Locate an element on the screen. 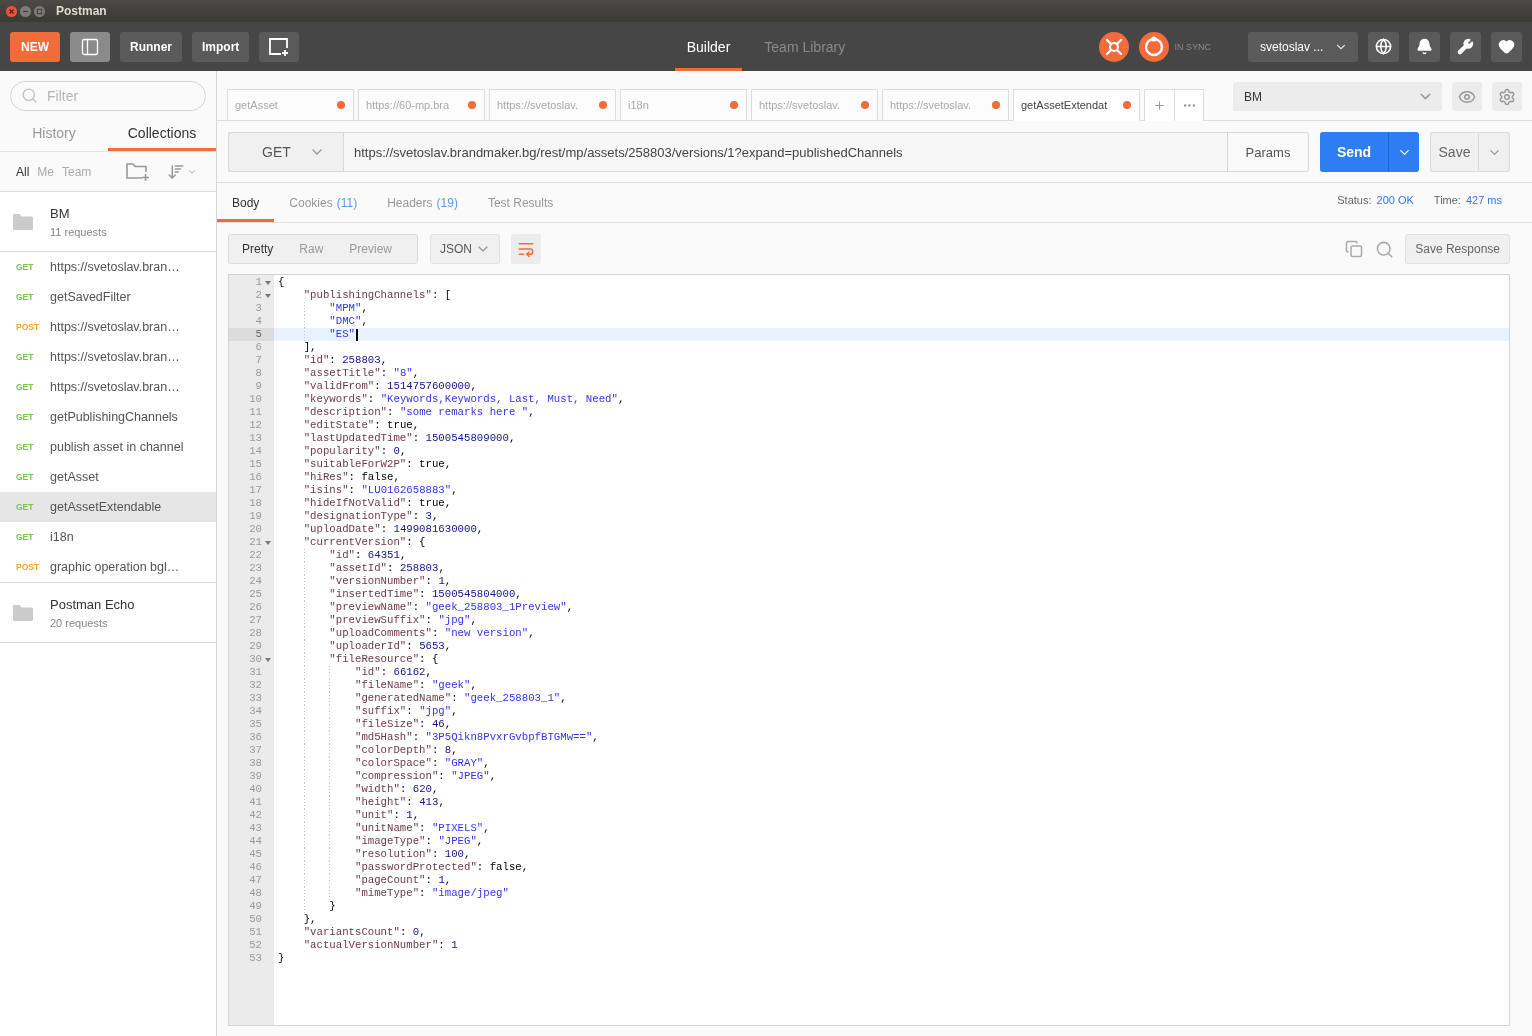  code-line: "isins": "LU0162658883", is located at coordinates (380, 490).